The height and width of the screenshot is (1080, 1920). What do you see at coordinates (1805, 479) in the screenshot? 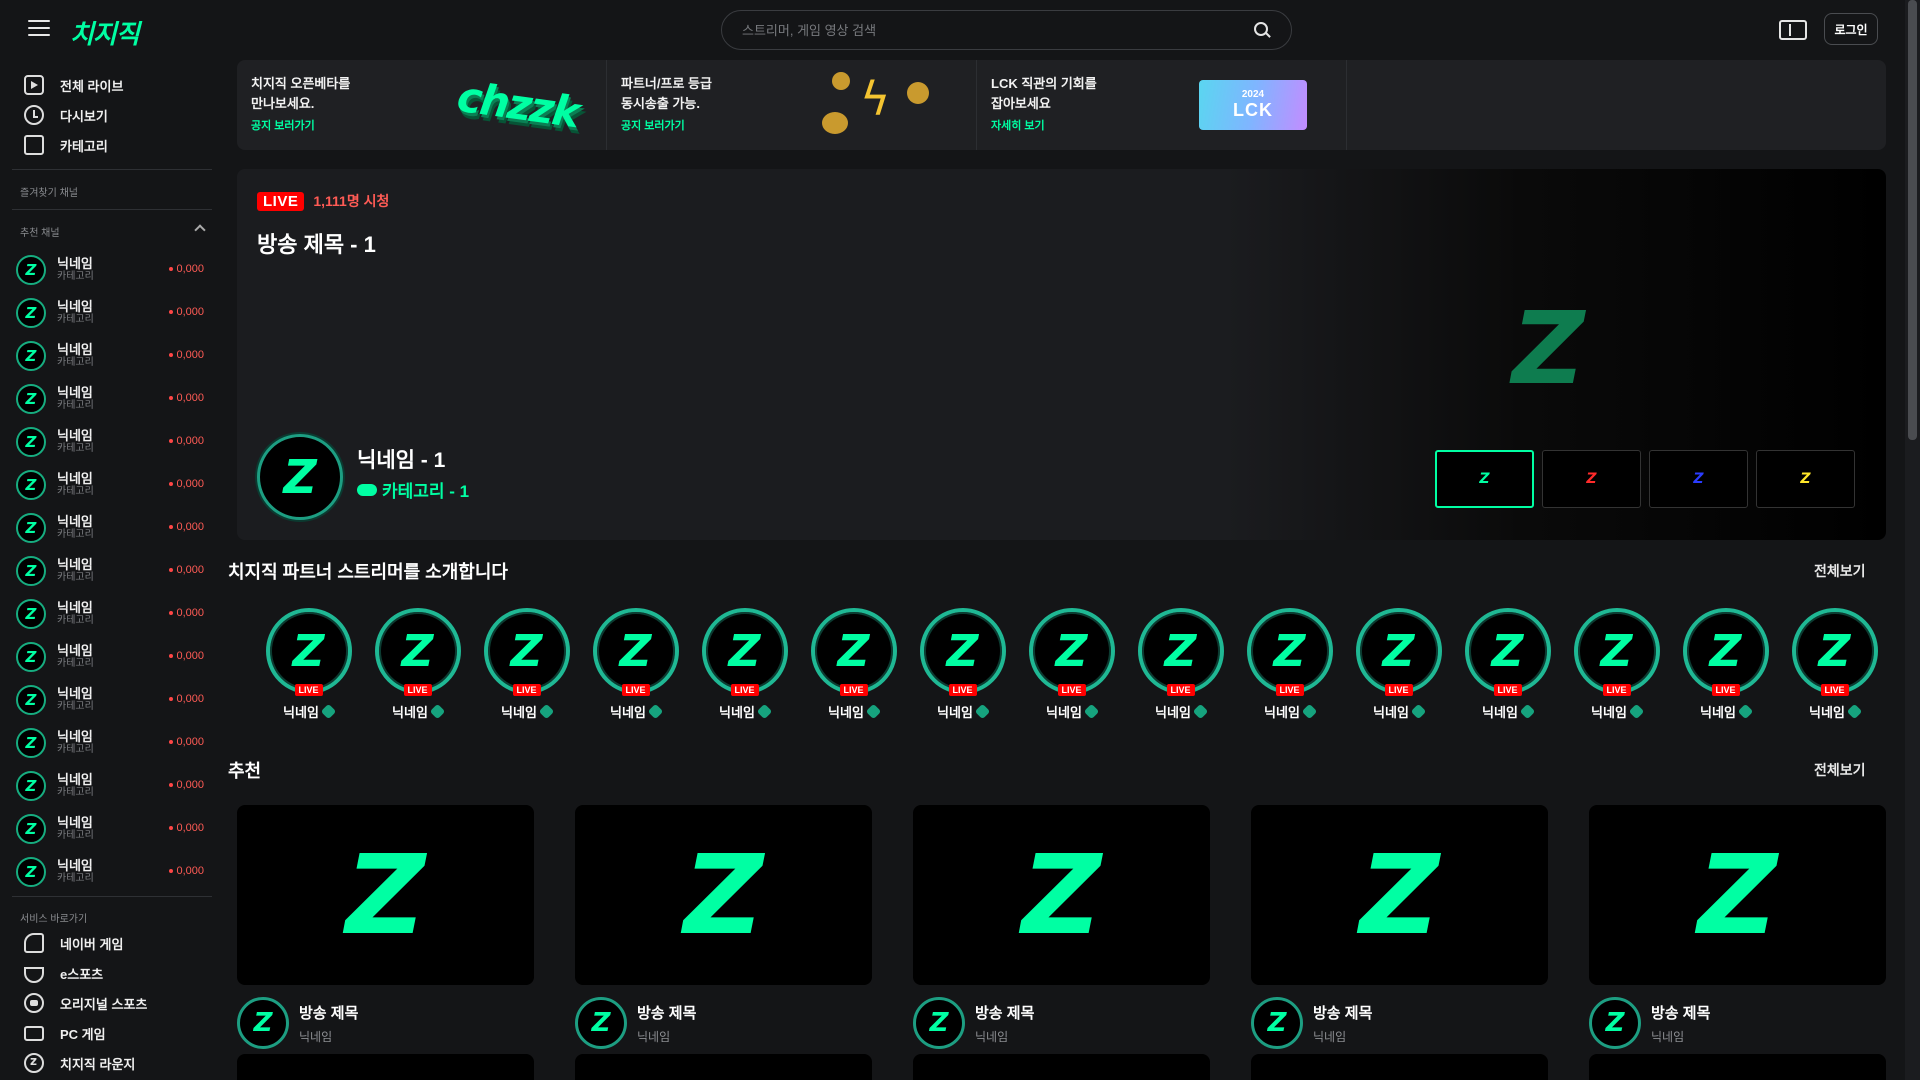
I see `thumbnail-4: Z` at bounding box center [1805, 479].